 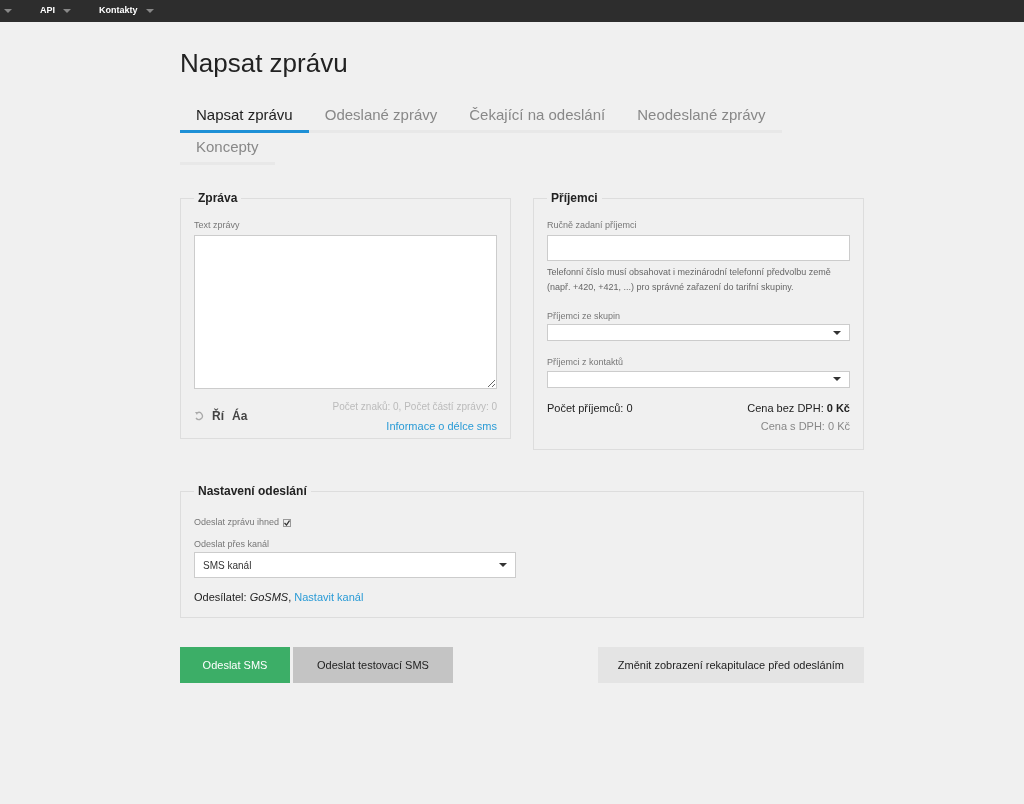 What do you see at coordinates (586, 362) in the screenshot?
I see `field-label: Příjemci z kontaktů` at bounding box center [586, 362].